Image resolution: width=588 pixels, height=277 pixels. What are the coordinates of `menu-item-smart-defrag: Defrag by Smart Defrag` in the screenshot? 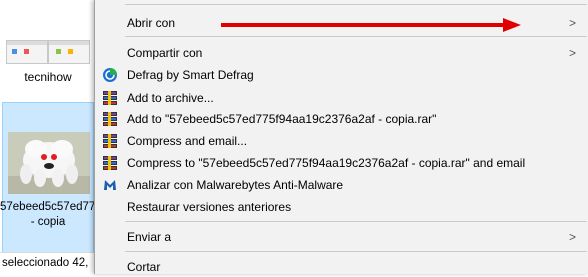 It's located at (341, 74).